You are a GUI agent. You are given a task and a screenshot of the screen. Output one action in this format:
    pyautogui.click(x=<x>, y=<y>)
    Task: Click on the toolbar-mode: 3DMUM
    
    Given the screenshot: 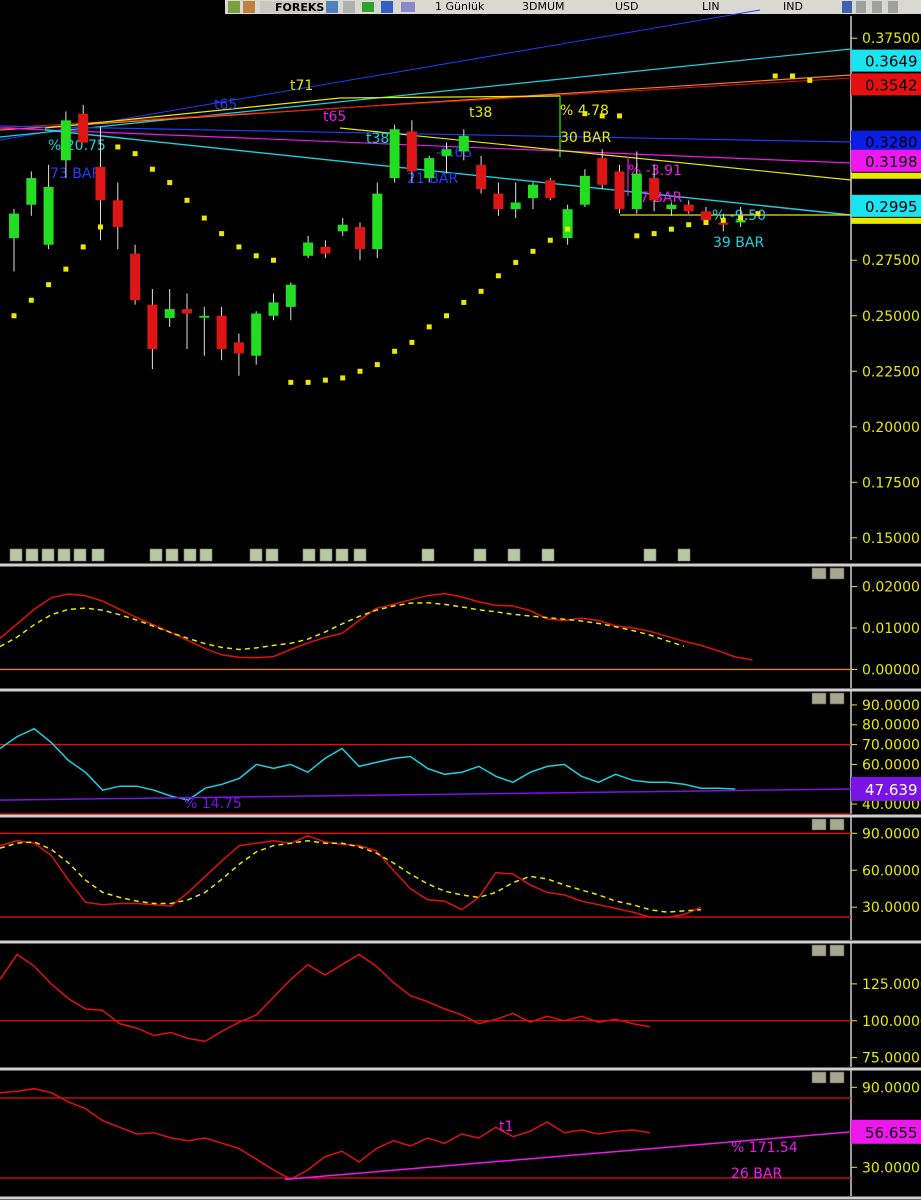 What is the action you would take?
    pyautogui.click(x=543, y=6)
    